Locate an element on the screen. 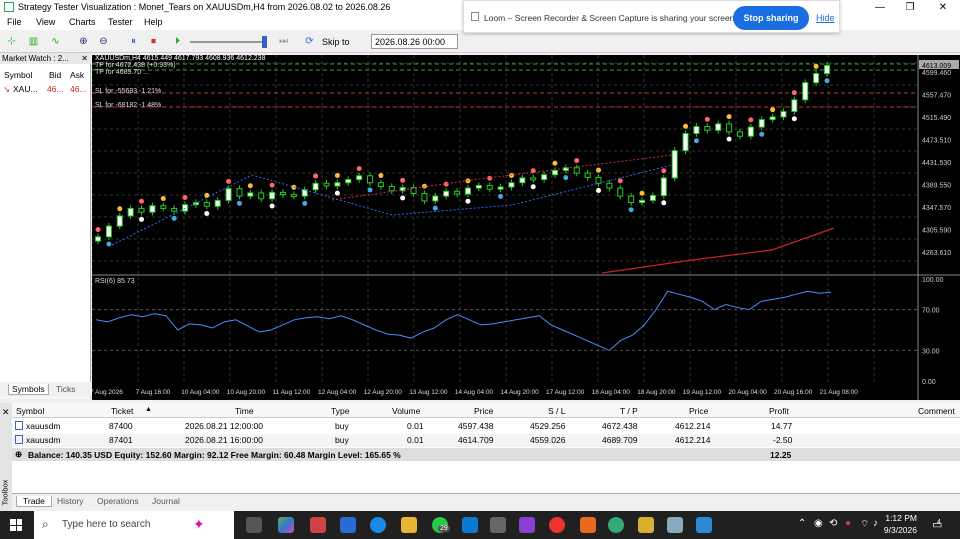 This screenshot has height=539, width=960. skip-date-input: 2026.08.26 00:00 is located at coordinates (414, 41).